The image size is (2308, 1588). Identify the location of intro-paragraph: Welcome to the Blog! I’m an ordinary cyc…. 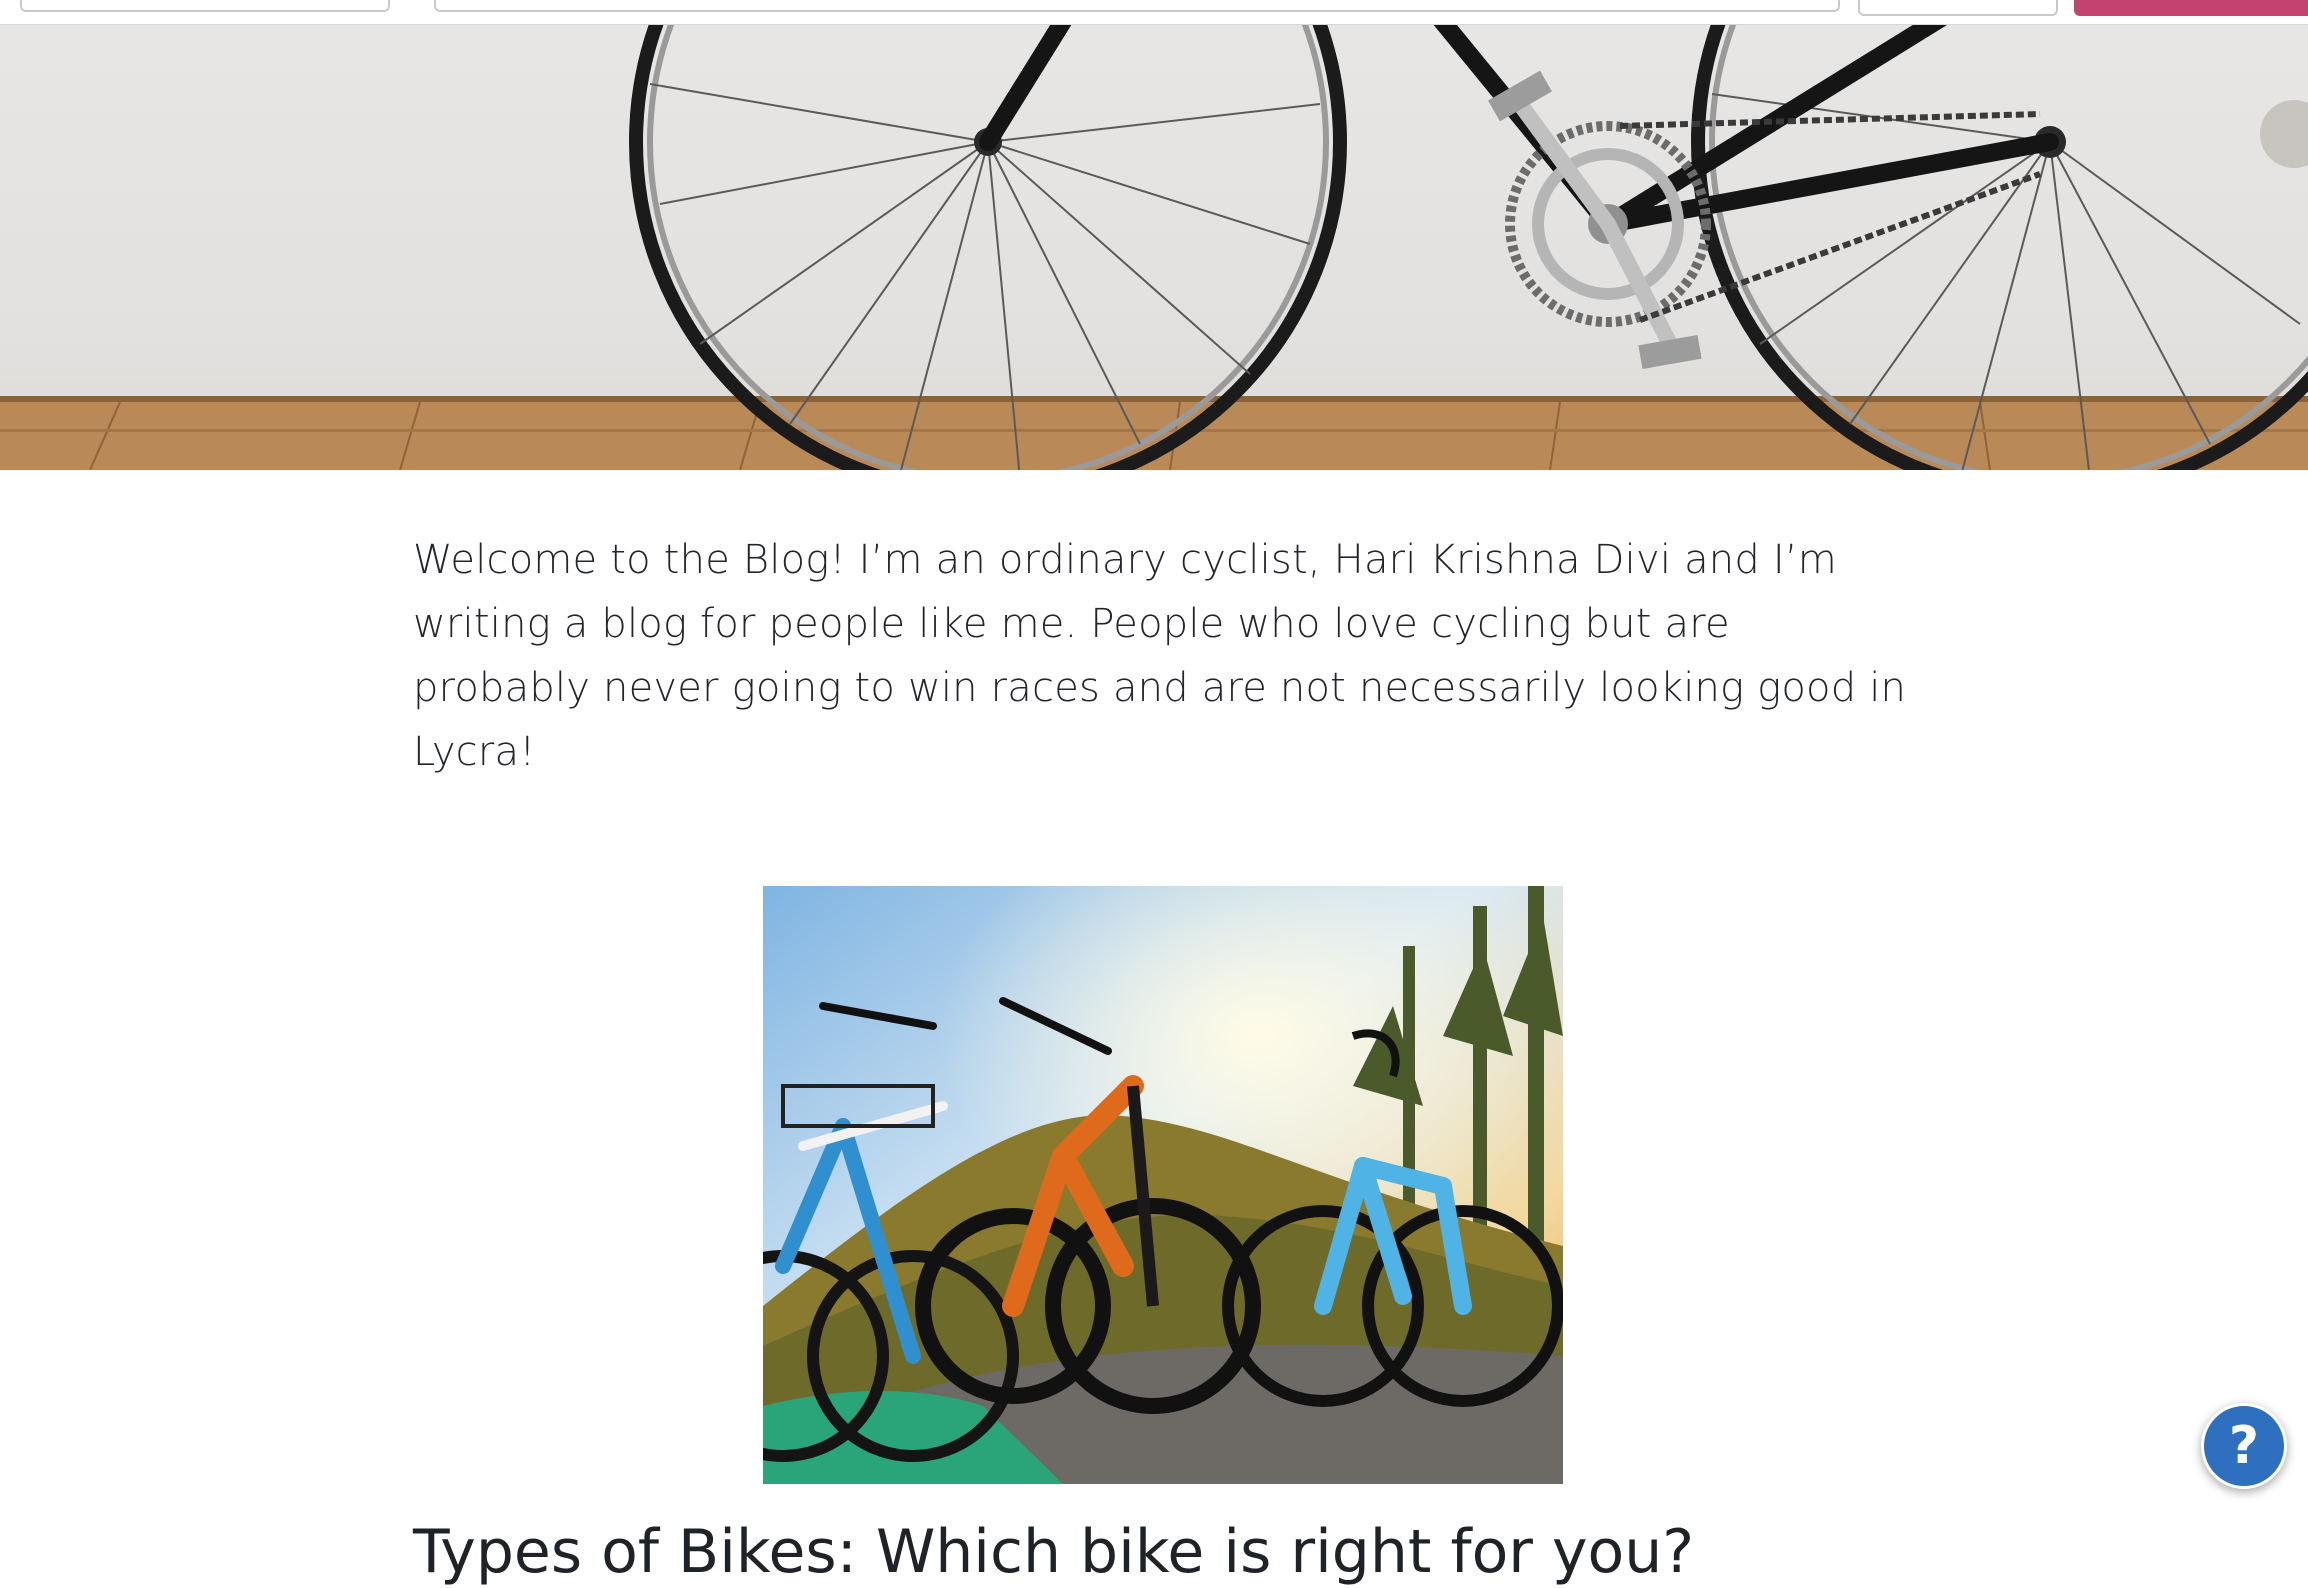
(1160, 656).